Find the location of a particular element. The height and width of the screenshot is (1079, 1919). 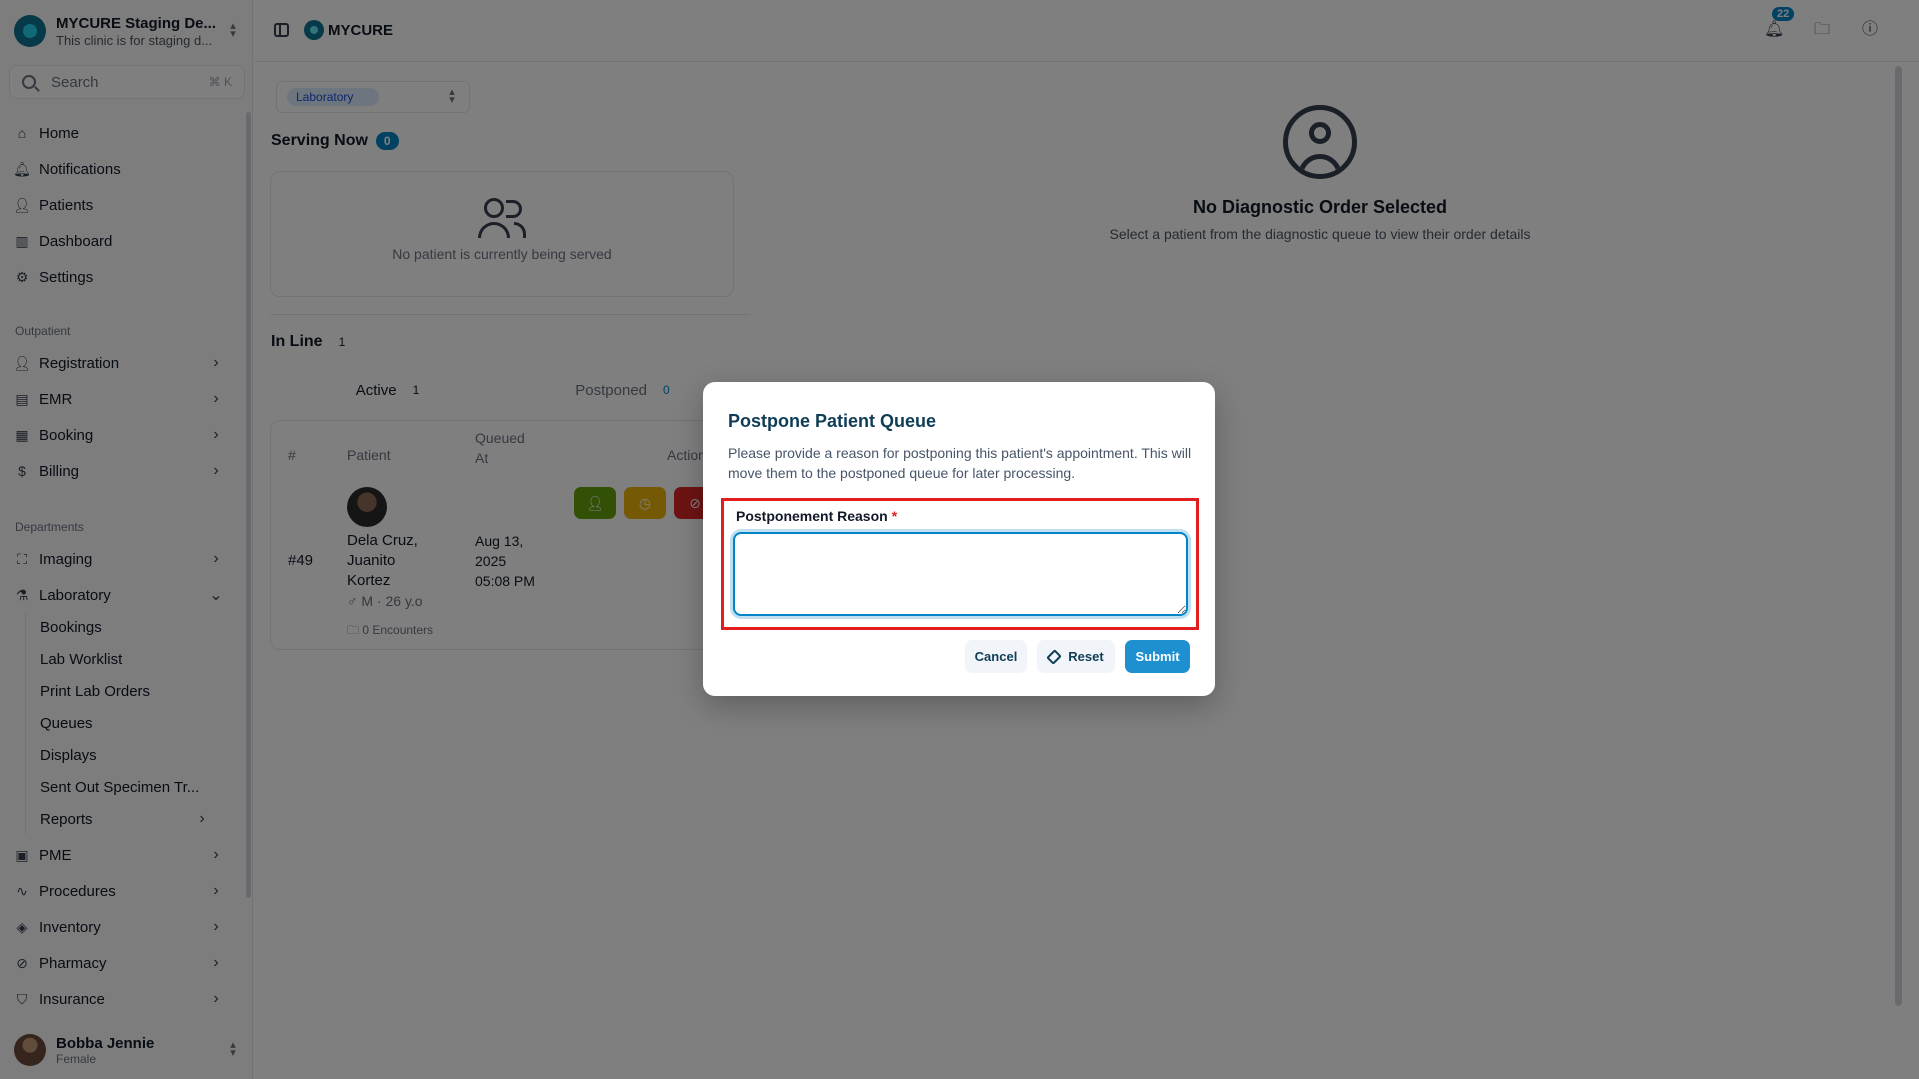

reset-button: Reset is located at coordinates (1076, 656).